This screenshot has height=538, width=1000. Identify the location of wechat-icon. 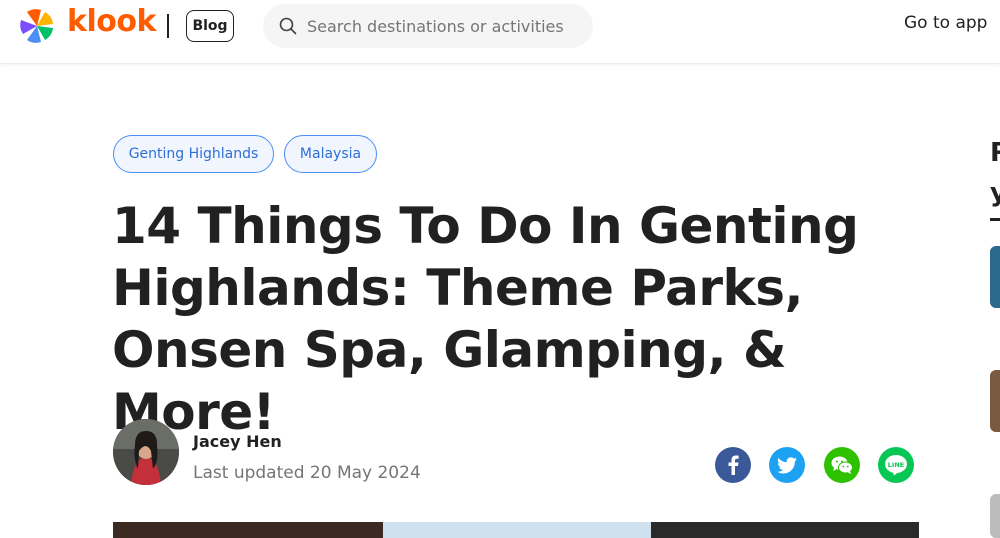
(842, 465).